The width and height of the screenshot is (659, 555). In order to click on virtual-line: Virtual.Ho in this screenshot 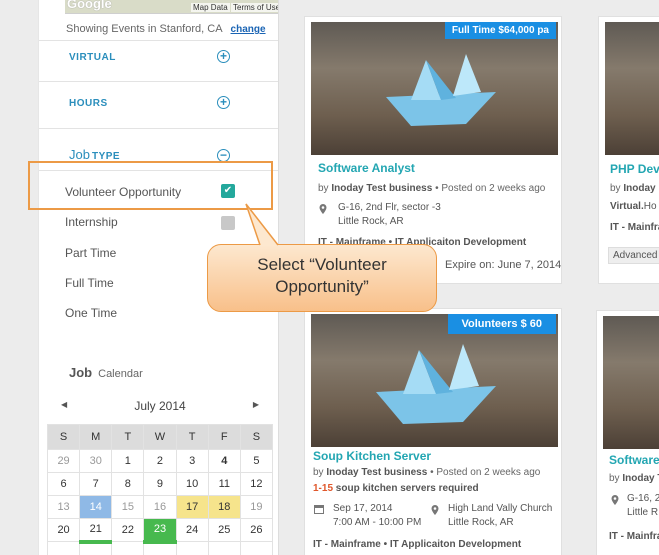, I will do `click(633, 206)`.